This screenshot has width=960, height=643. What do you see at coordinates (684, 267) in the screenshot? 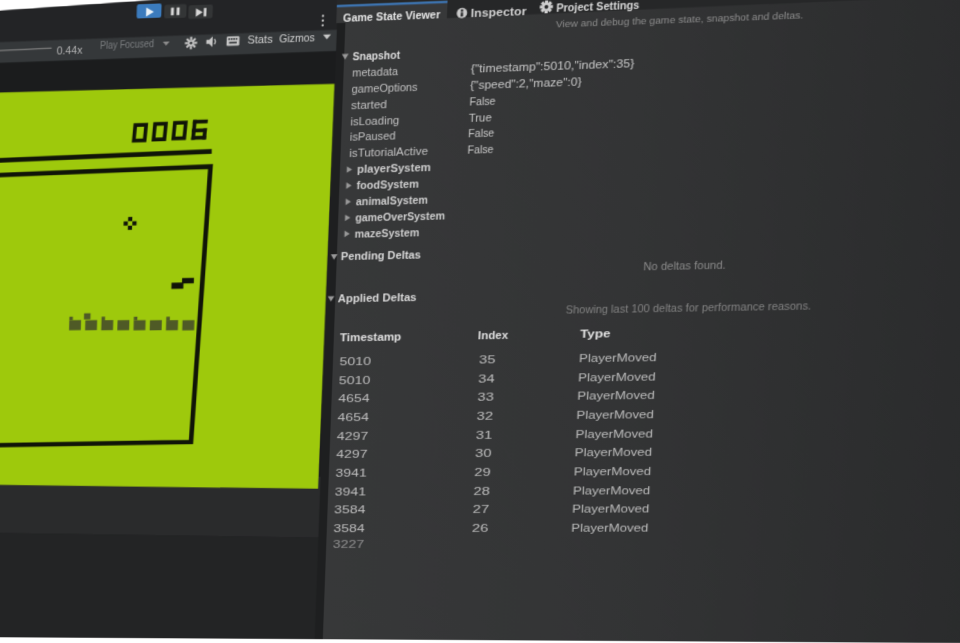
I see `svg-text: No deltas found.` at bounding box center [684, 267].